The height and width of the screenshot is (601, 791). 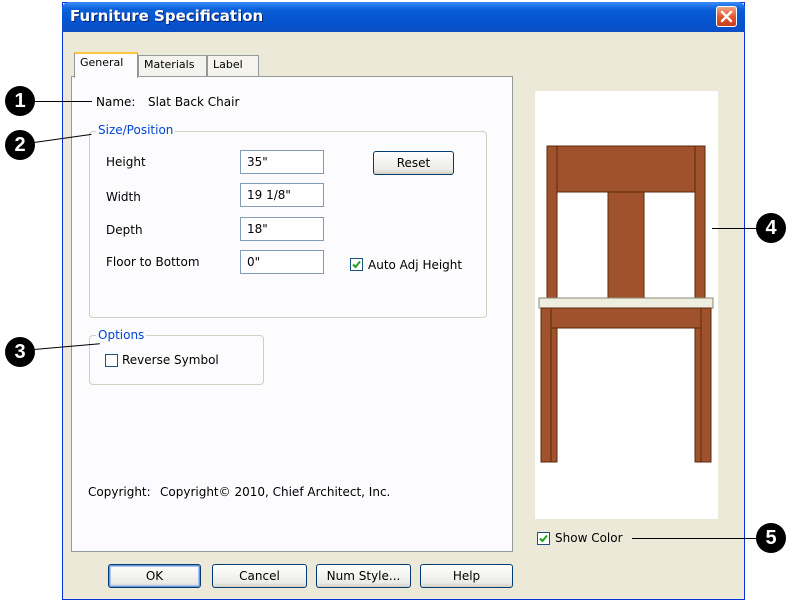 I want to click on width-field: 19 1/8", so click(x=282, y=195).